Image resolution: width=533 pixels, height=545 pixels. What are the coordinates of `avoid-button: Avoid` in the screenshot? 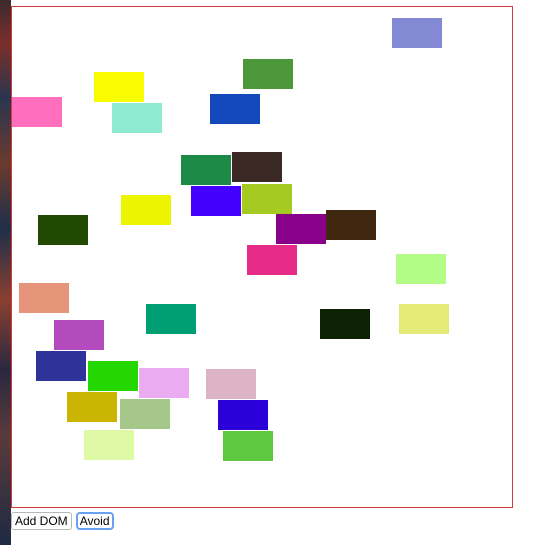 It's located at (94, 521).